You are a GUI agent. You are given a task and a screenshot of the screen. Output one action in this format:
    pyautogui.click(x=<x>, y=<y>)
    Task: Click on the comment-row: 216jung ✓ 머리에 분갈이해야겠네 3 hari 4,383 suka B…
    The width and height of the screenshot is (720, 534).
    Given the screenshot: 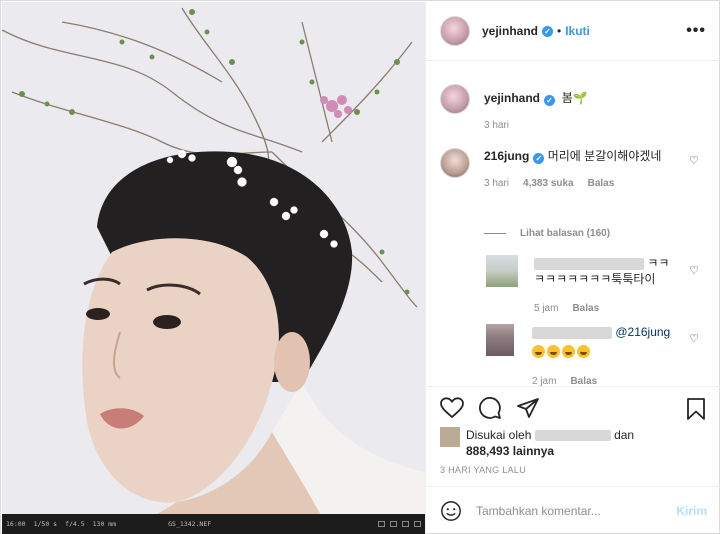 What is the action you would take?
    pyautogui.click(x=567, y=170)
    